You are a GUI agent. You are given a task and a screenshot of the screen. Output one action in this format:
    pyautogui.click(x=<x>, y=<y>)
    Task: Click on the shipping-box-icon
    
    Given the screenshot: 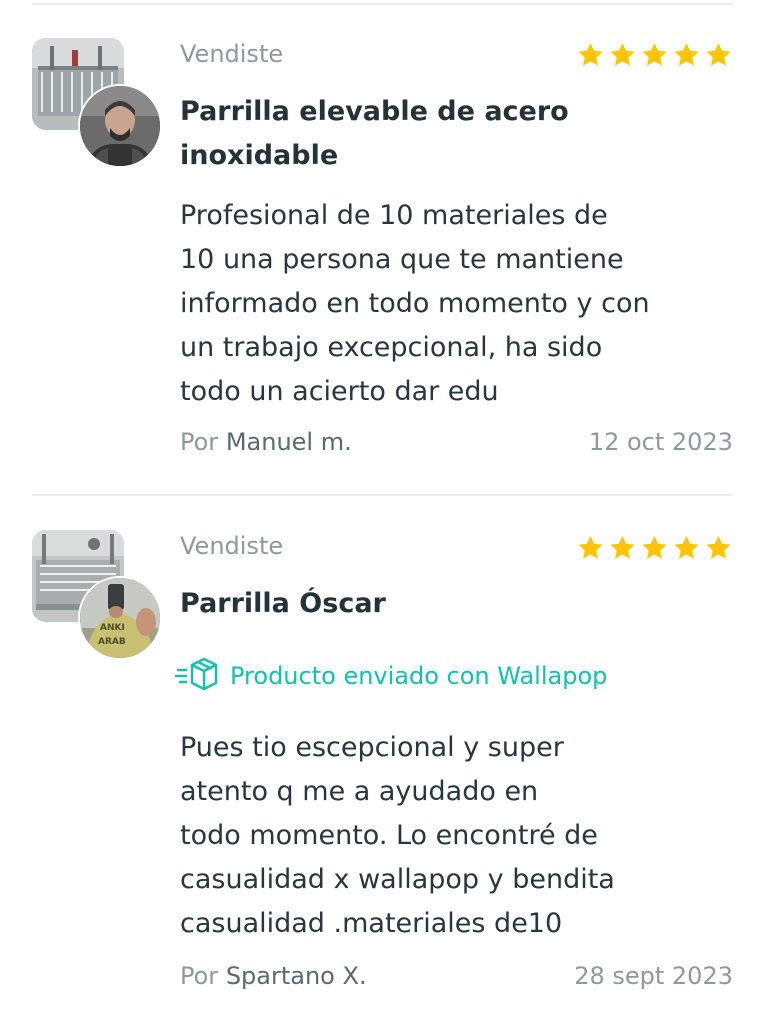 What is the action you would take?
    pyautogui.click(x=196, y=674)
    